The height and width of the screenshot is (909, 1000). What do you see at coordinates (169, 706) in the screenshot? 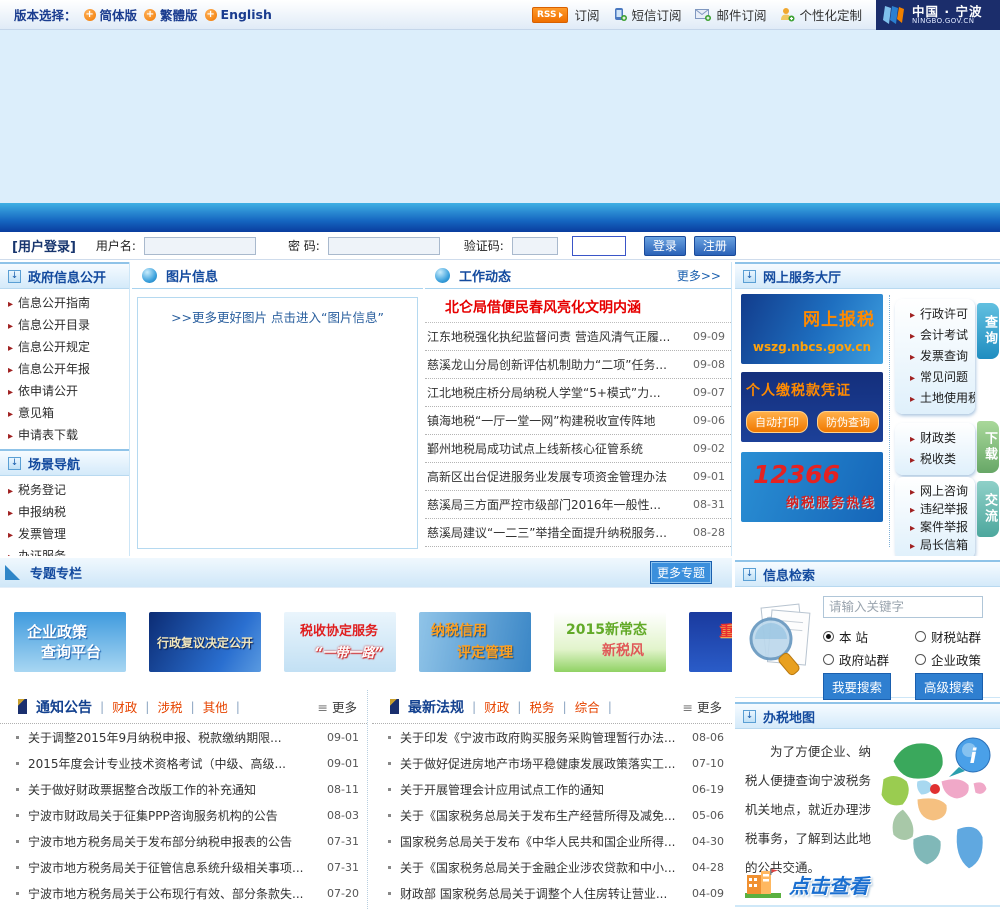
I see `notices-tab-tax: 涉税` at bounding box center [169, 706].